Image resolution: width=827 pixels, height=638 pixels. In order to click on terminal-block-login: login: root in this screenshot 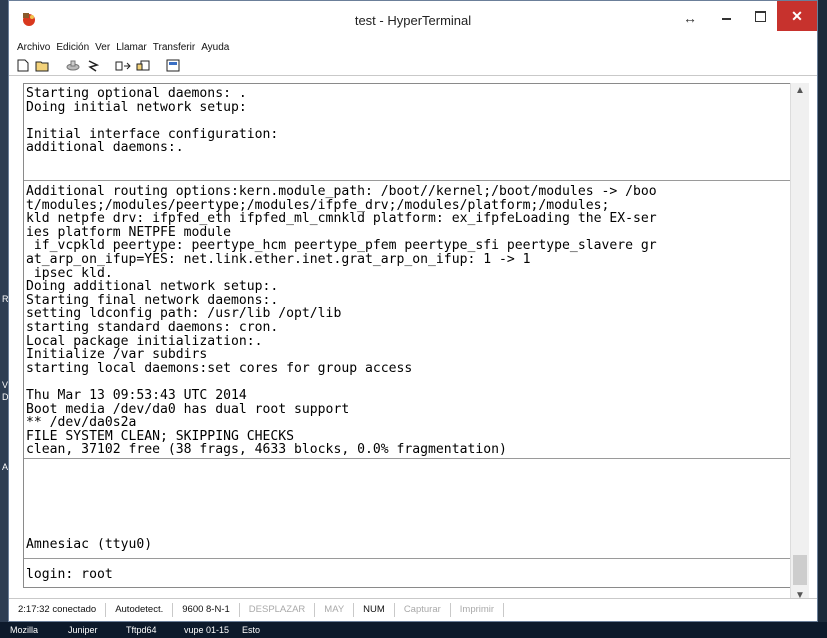, I will do `click(410, 575)`.